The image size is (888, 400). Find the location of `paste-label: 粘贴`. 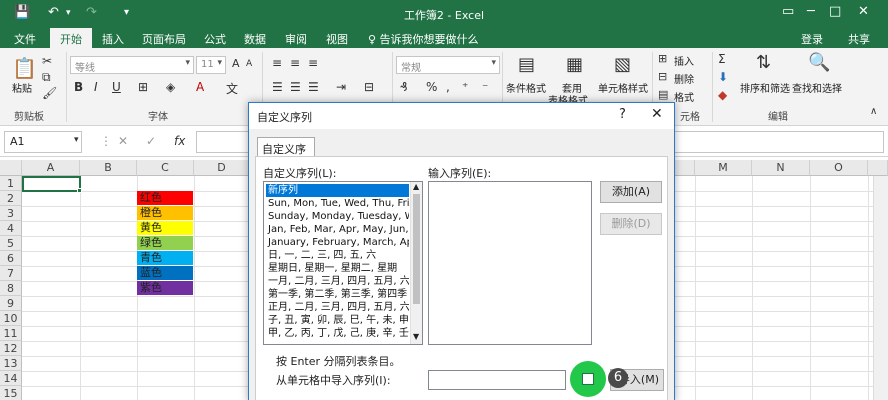

paste-label: 粘贴 is located at coordinates (22, 87).